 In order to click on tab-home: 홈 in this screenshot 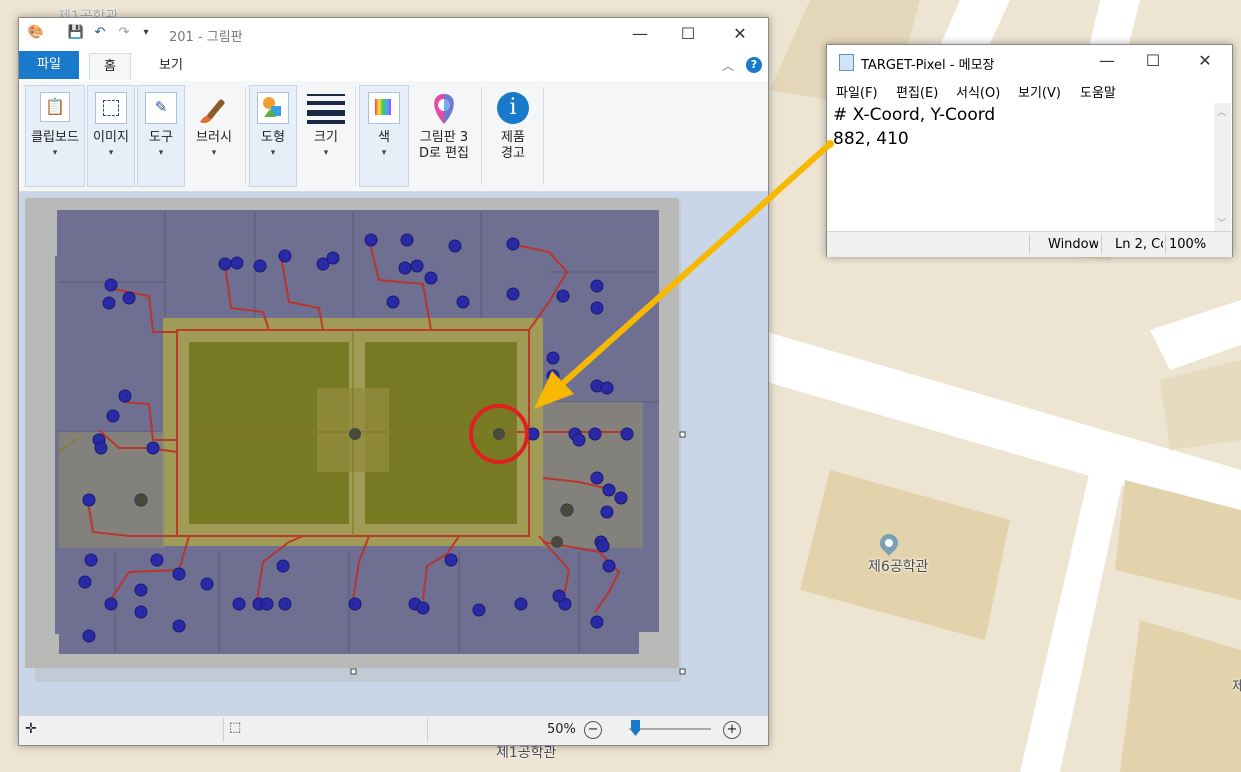, I will do `click(110, 66)`.